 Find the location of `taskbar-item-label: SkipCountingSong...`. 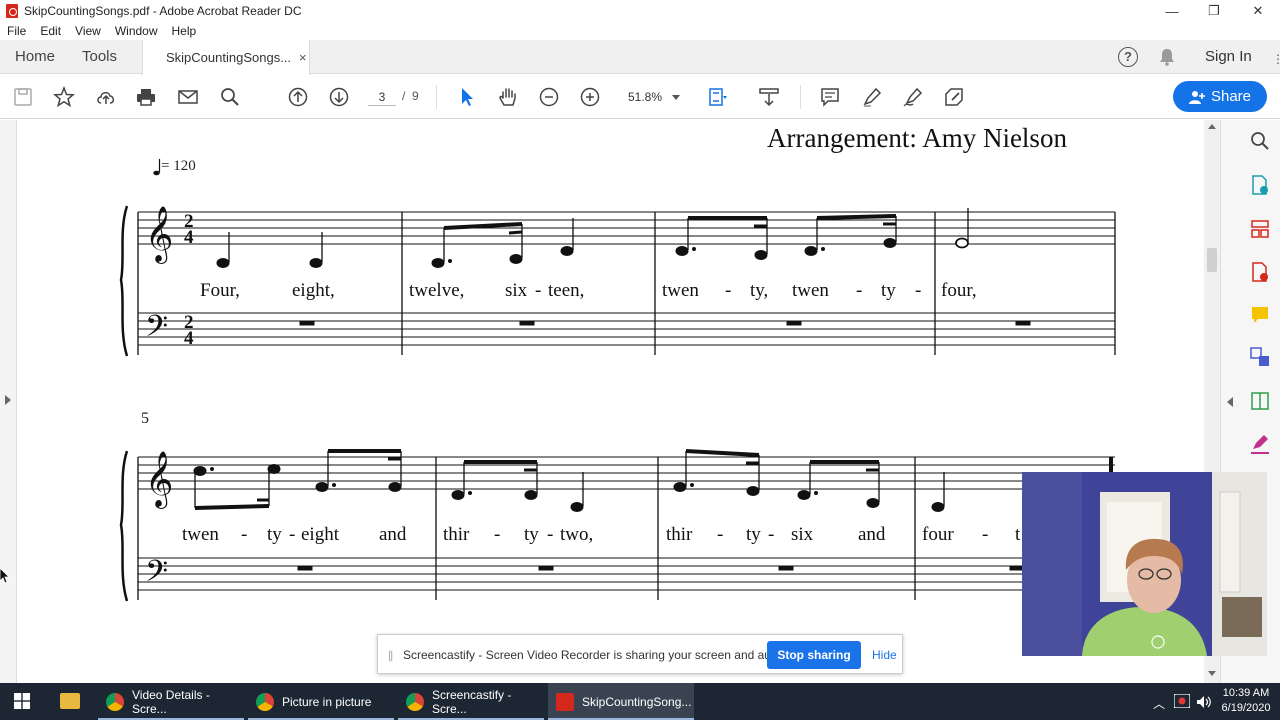

taskbar-item-label: SkipCountingSong... is located at coordinates (637, 701).